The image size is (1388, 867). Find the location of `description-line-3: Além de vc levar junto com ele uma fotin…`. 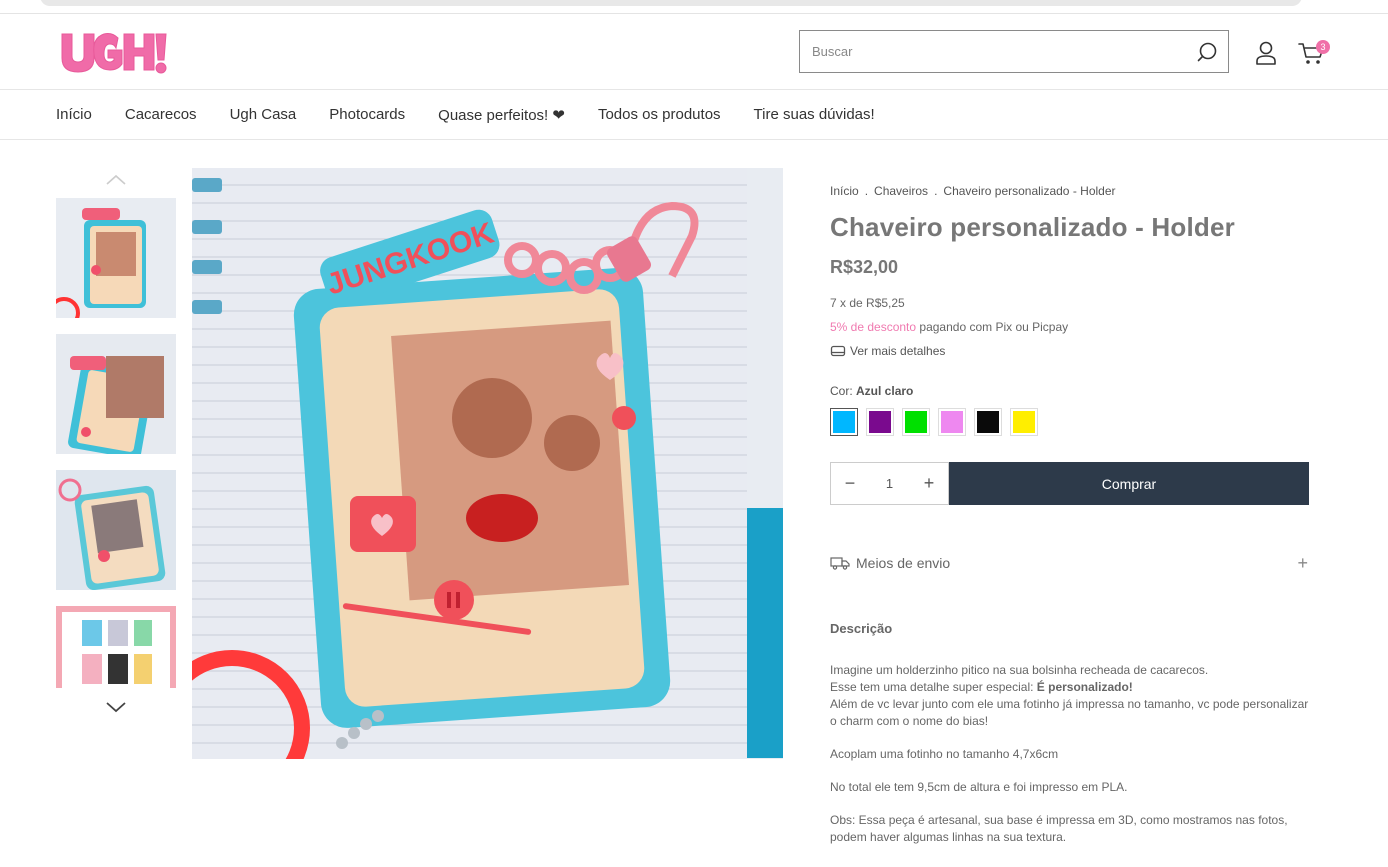

description-line-3: Além de vc levar junto com ele uma fotin… is located at coordinates (1069, 712).